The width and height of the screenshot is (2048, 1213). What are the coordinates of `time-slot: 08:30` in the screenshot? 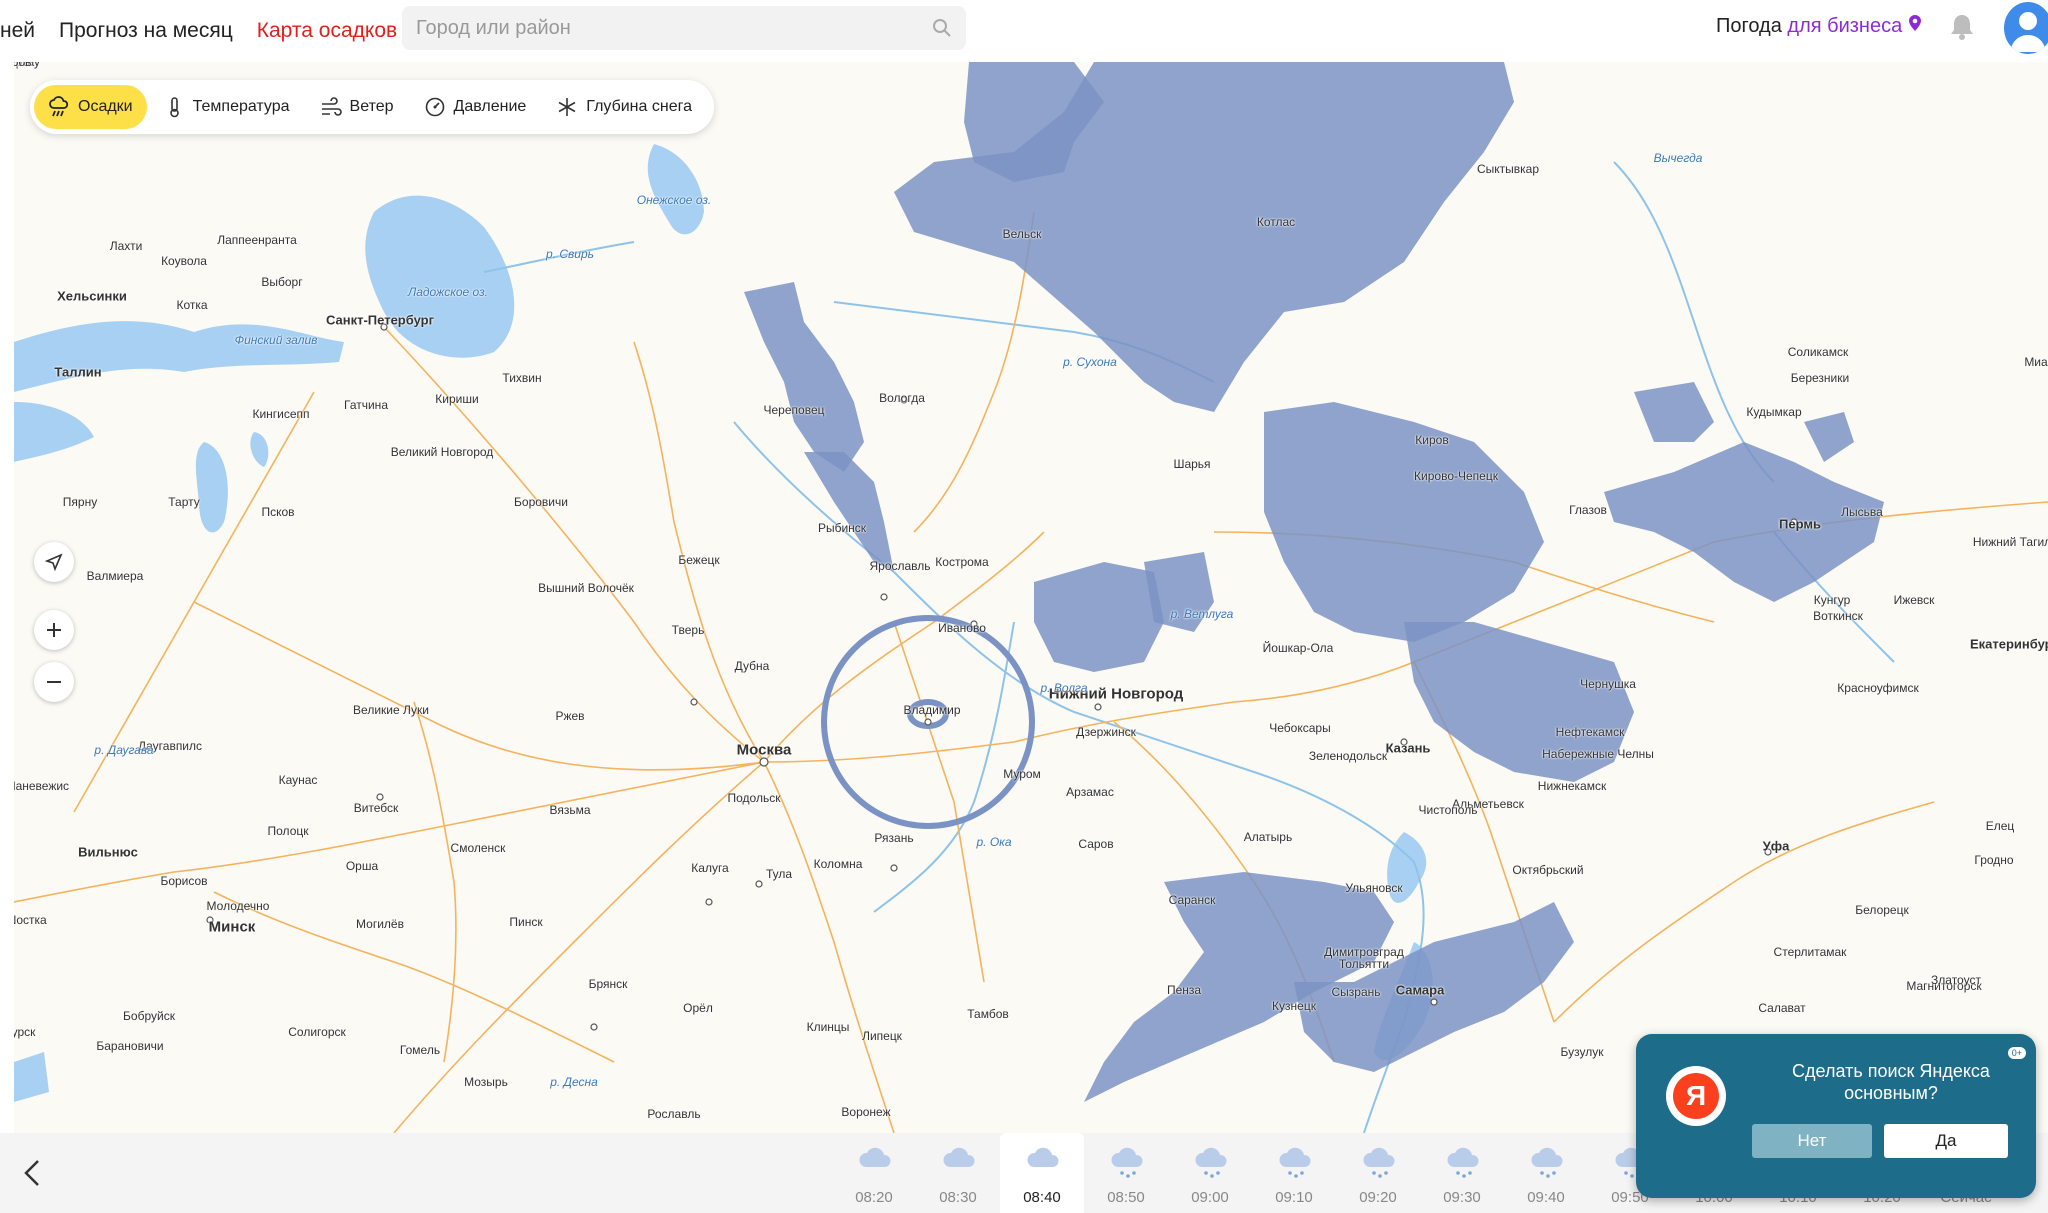 It's located at (958, 1173).